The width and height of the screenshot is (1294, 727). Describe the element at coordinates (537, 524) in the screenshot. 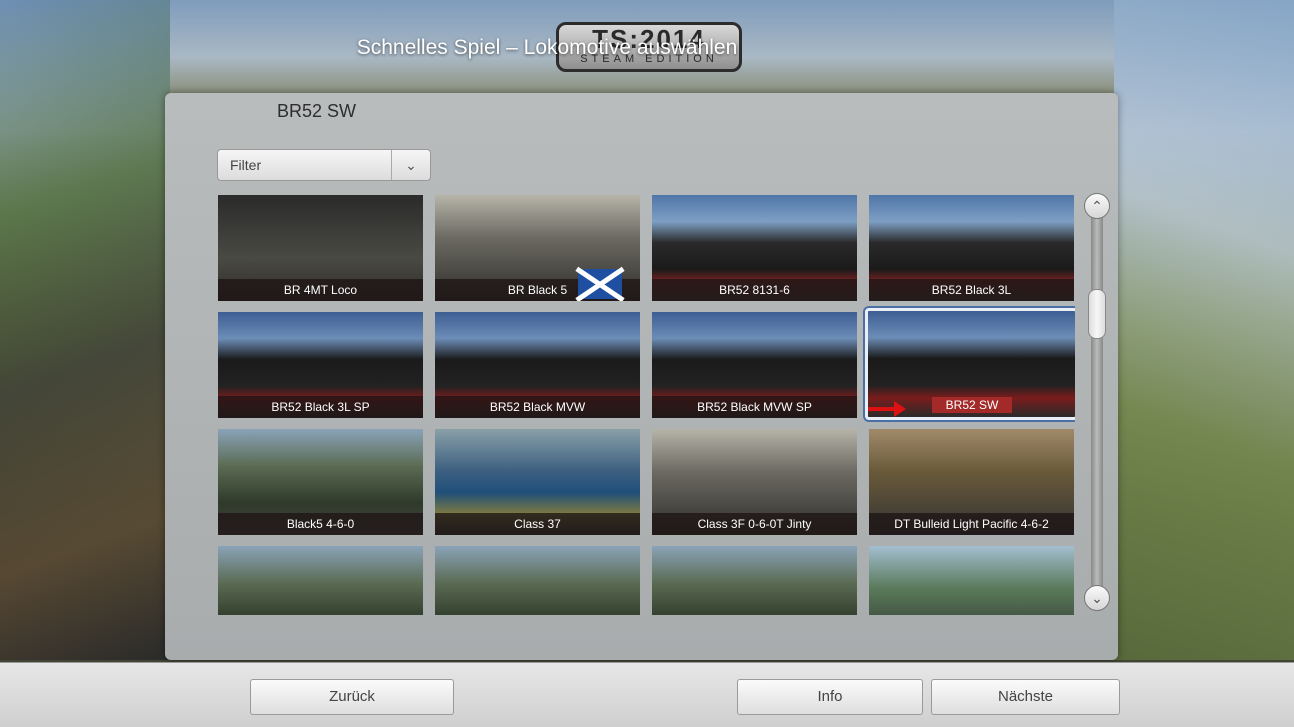

I see `loco-caption: Class 37` at that location.